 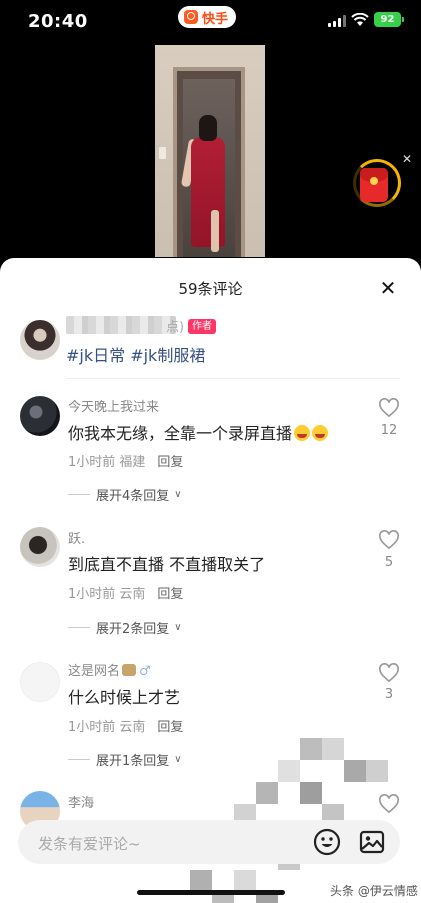 I want to click on author-avatar, so click(x=40, y=340).